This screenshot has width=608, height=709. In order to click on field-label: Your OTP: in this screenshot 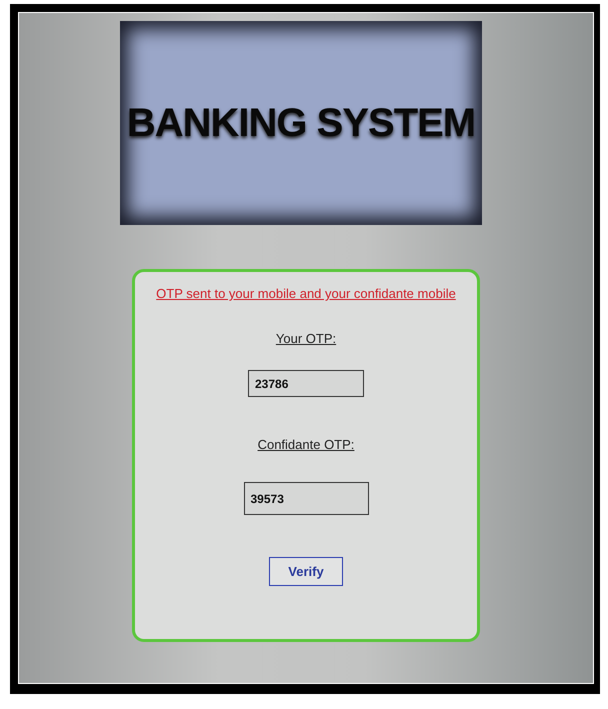, I will do `click(306, 338)`.